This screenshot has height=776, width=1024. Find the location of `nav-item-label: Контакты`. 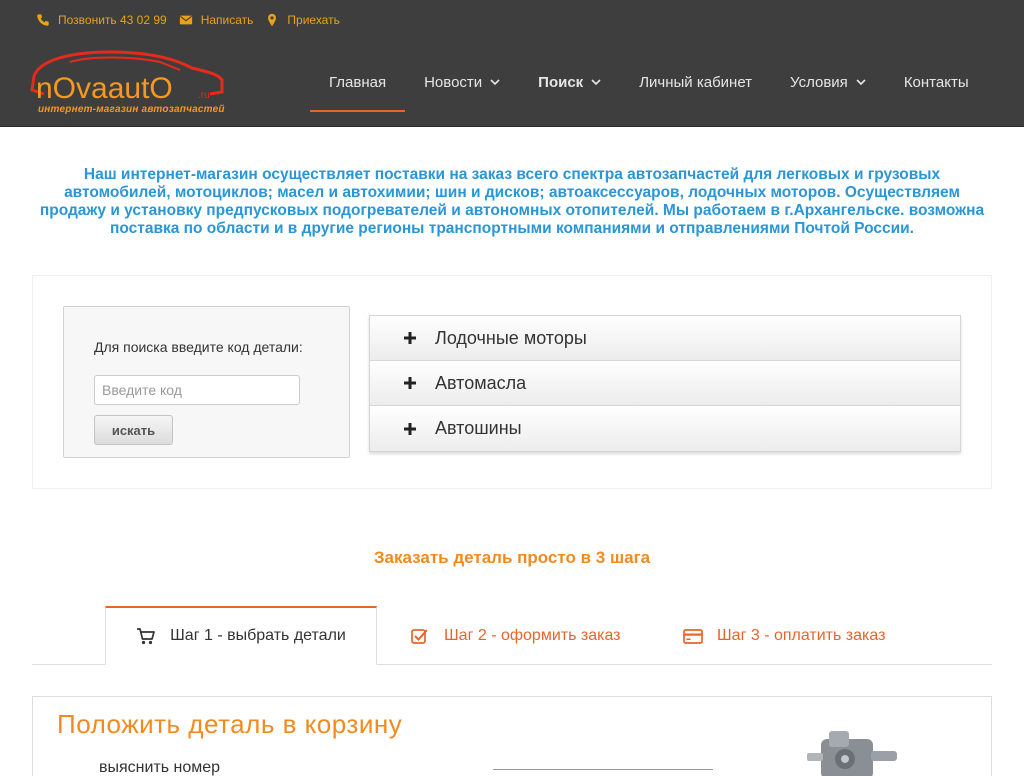

nav-item-label: Контакты is located at coordinates (936, 82).